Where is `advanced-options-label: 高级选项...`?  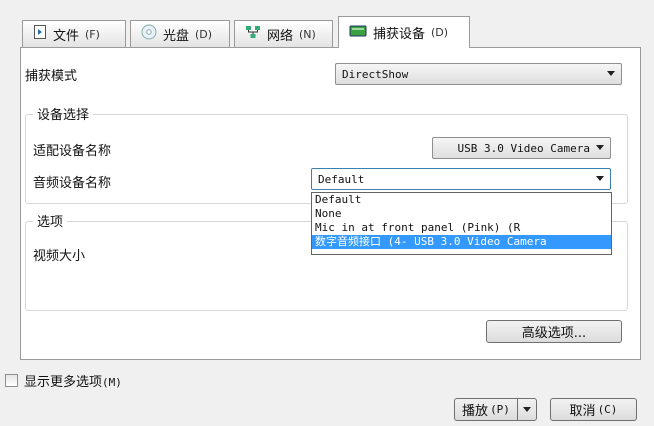 advanced-options-label: 高级选项... is located at coordinates (554, 333).